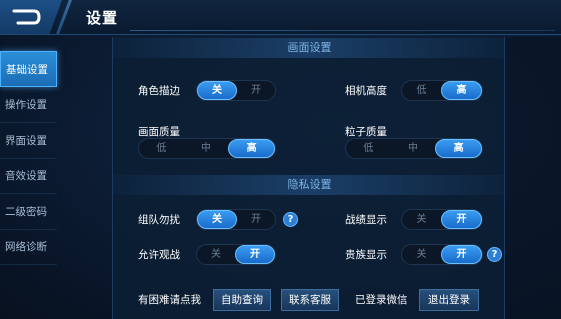 The width and height of the screenshot is (561, 319). I want to click on self-help-button: 自助查询, so click(242, 300).